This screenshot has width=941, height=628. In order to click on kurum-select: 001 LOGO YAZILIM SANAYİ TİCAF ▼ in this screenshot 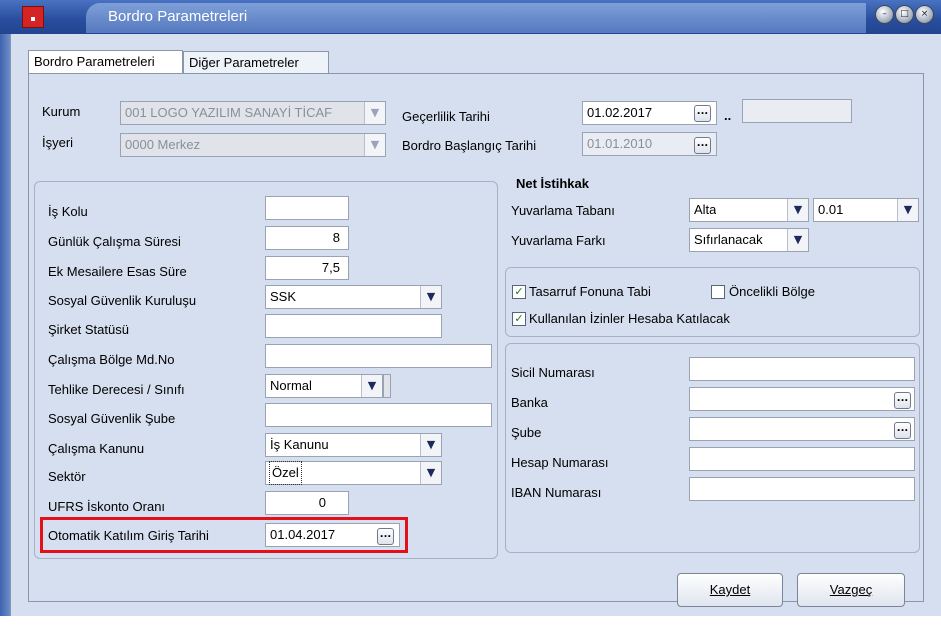, I will do `click(253, 113)`.